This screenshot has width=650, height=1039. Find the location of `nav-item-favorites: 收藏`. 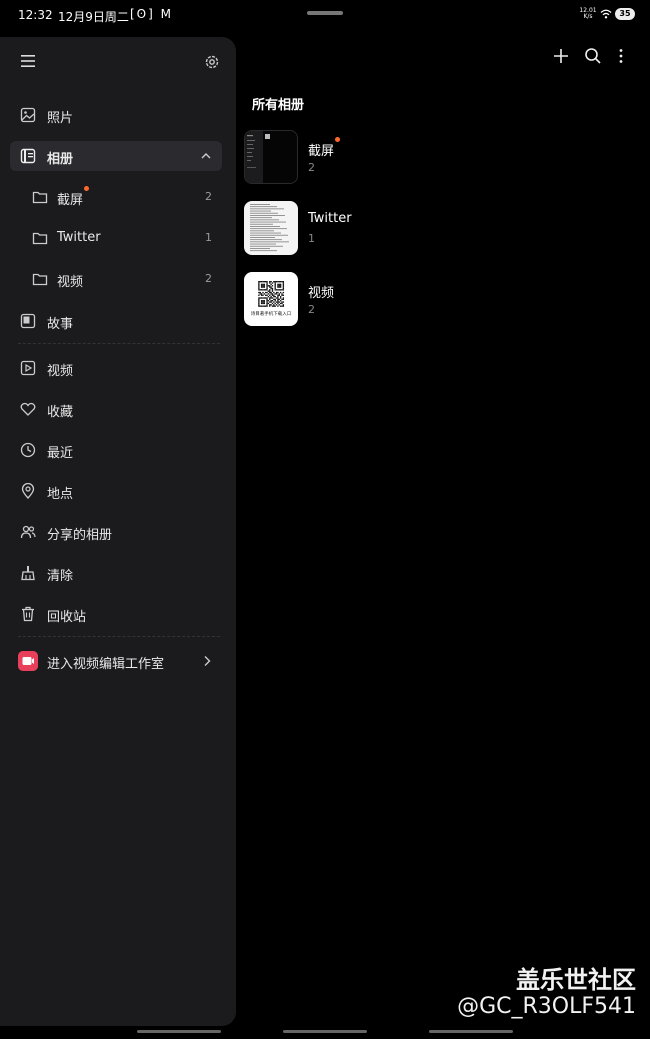

nav-item-favorites: 收藏 is located at coordinates (116, 409).